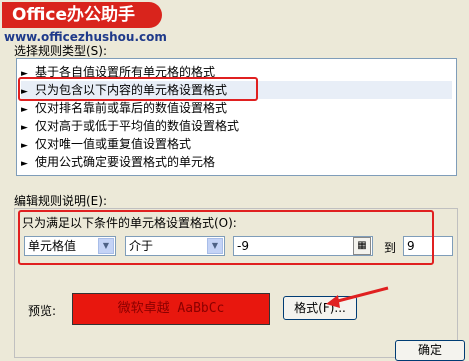  Describe the element at coordinates (137, 126) in the screenshot. I see `rule-type-item-label: 仅对高于或低于平均值的数值设置格式` at that location.